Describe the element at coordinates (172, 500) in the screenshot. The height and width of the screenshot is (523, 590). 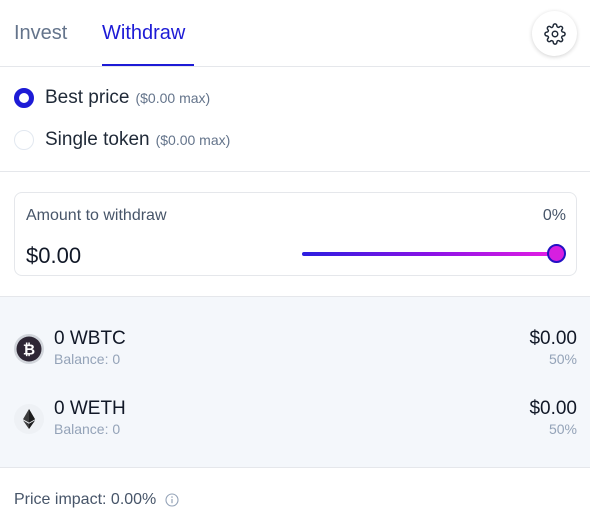
I see `info-icon` at that location.